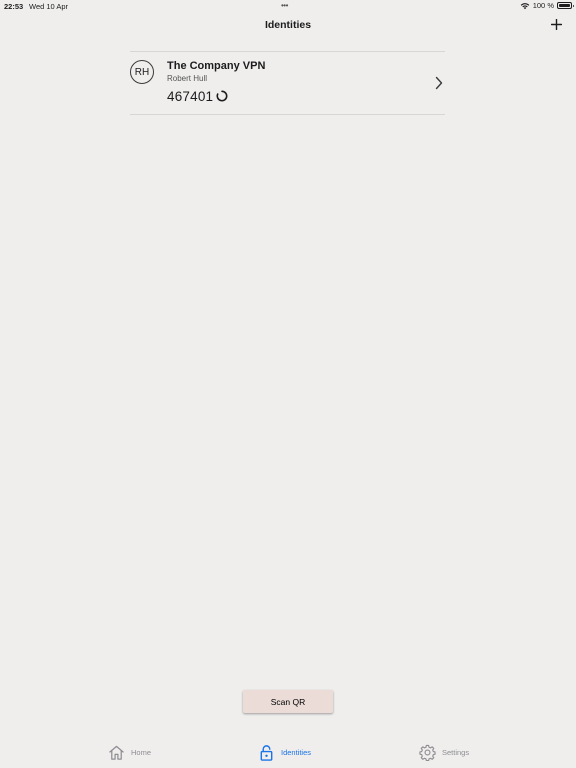 The image size is (576, 768). Describe the element at coordinates (187, 78) in the screenshot. I see `identity-user: Robert Hull` at that location.